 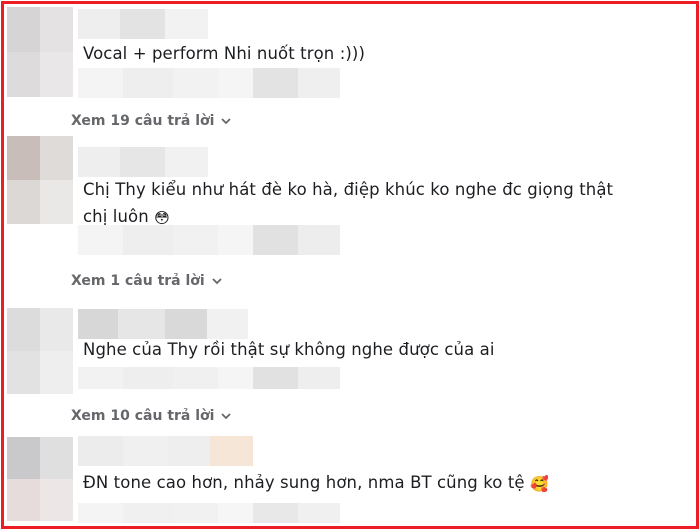 What do you see at coordinates (224, 53) in the screenshot?
I see `comment-text: Vocal + perform Nhi nuốt trọn :)))` at bounding box center [224, 53].